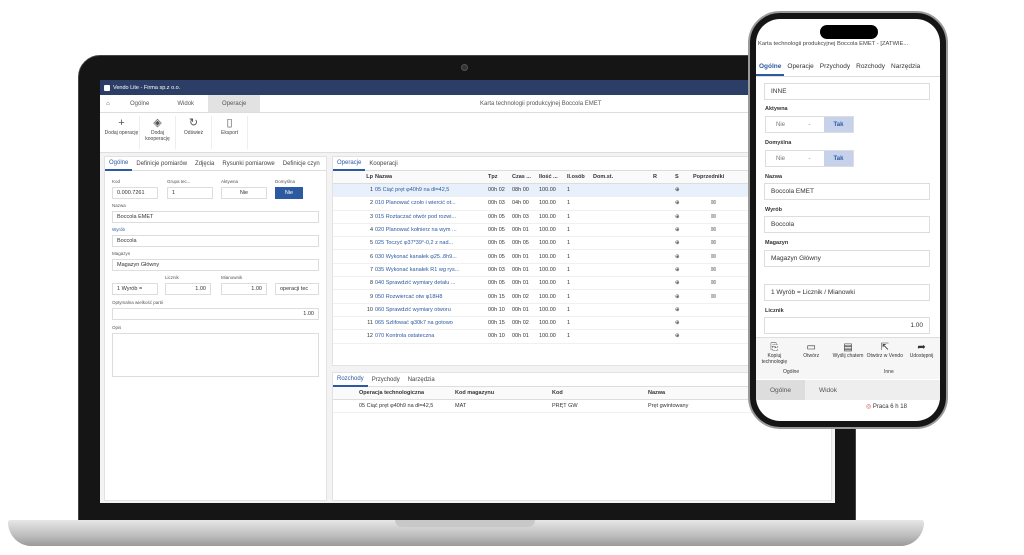  I want to click on phone-magazyn-field: Magazyn Główny, so click(847, 258).